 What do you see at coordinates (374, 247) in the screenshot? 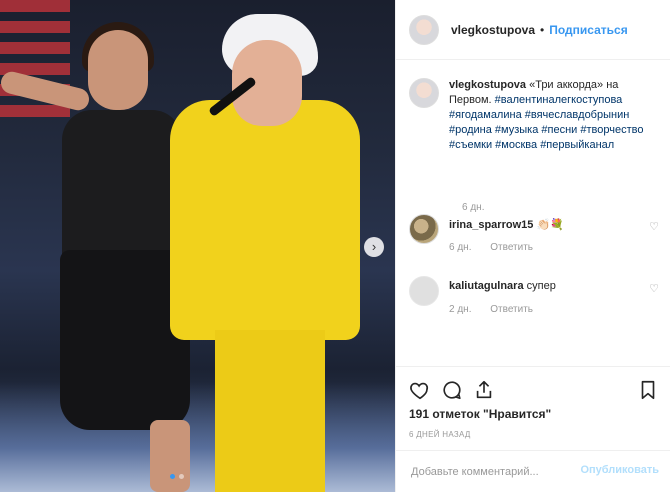
I see `carousel-next-button: ›` at bounding box center [374, 247].